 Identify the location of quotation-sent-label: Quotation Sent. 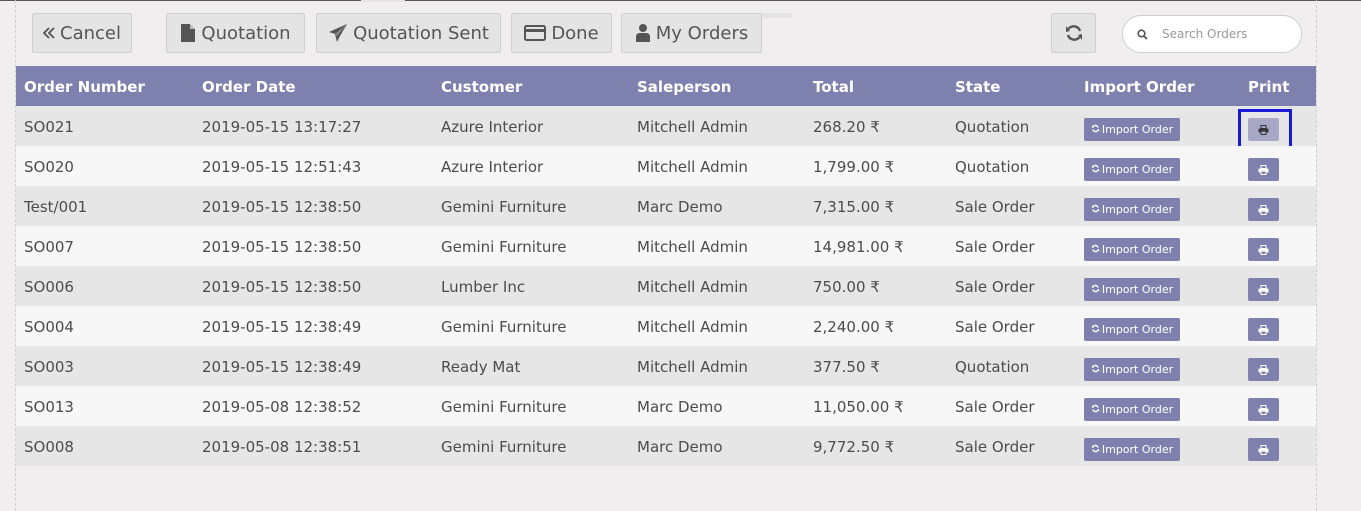
(421, 33).